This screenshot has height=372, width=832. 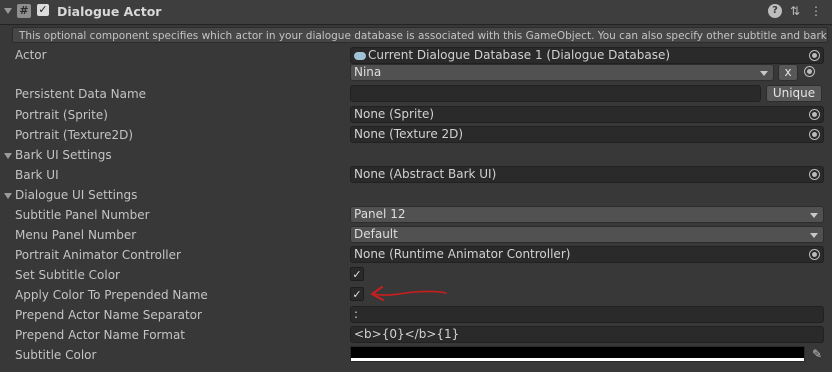 I want to click on persistent-data-name-label: Persistent Data Name, so click(x=81, y=94).